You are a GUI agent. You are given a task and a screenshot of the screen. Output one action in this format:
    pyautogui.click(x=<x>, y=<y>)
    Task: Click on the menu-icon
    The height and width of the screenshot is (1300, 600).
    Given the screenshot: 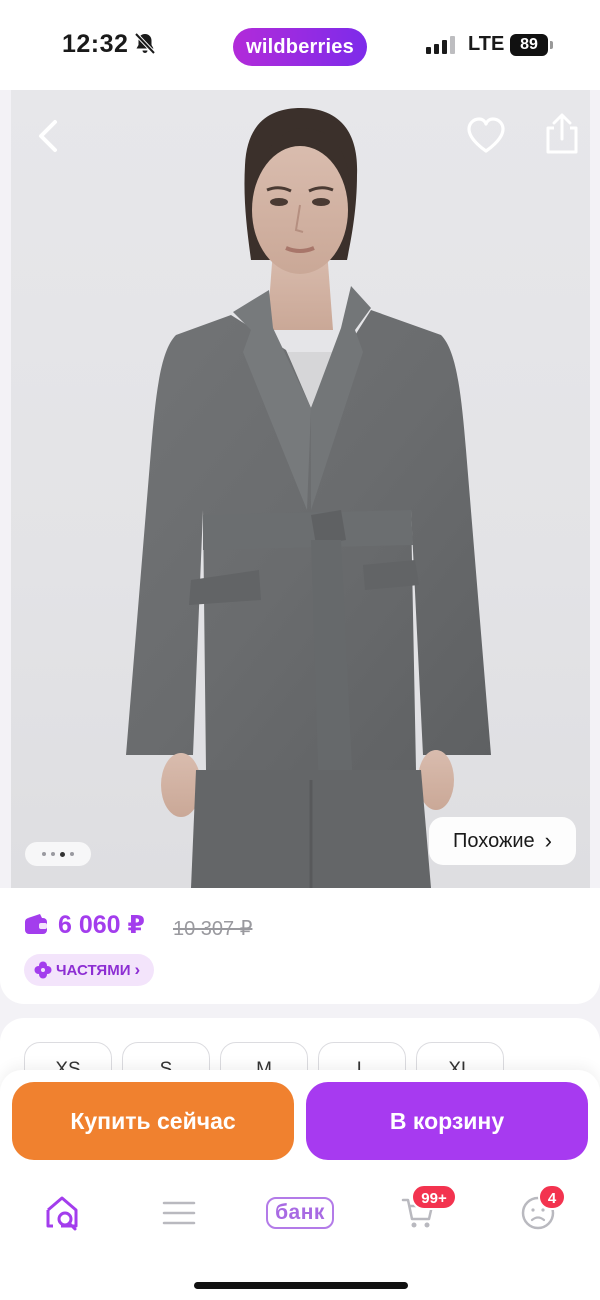 What is the action you would take?
    pyautogui.click(x=179, y=1213)
    